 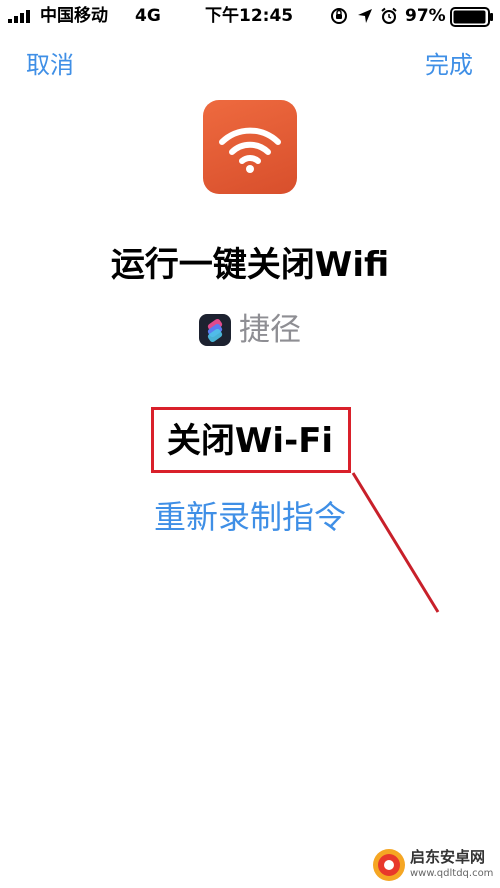 I want to click on battery-percent: 97%, so click(x=425, y=16).